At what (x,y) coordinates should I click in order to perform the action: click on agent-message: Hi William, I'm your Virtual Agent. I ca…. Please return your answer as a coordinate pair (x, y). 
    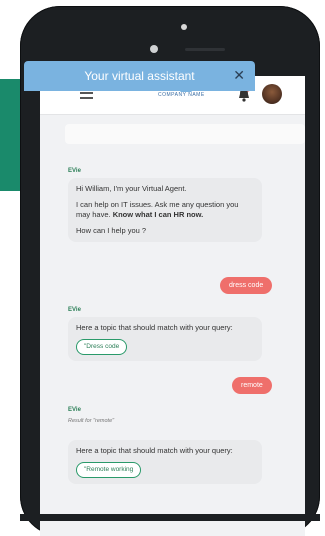
    Looking at the image, I should click on (165, 210).